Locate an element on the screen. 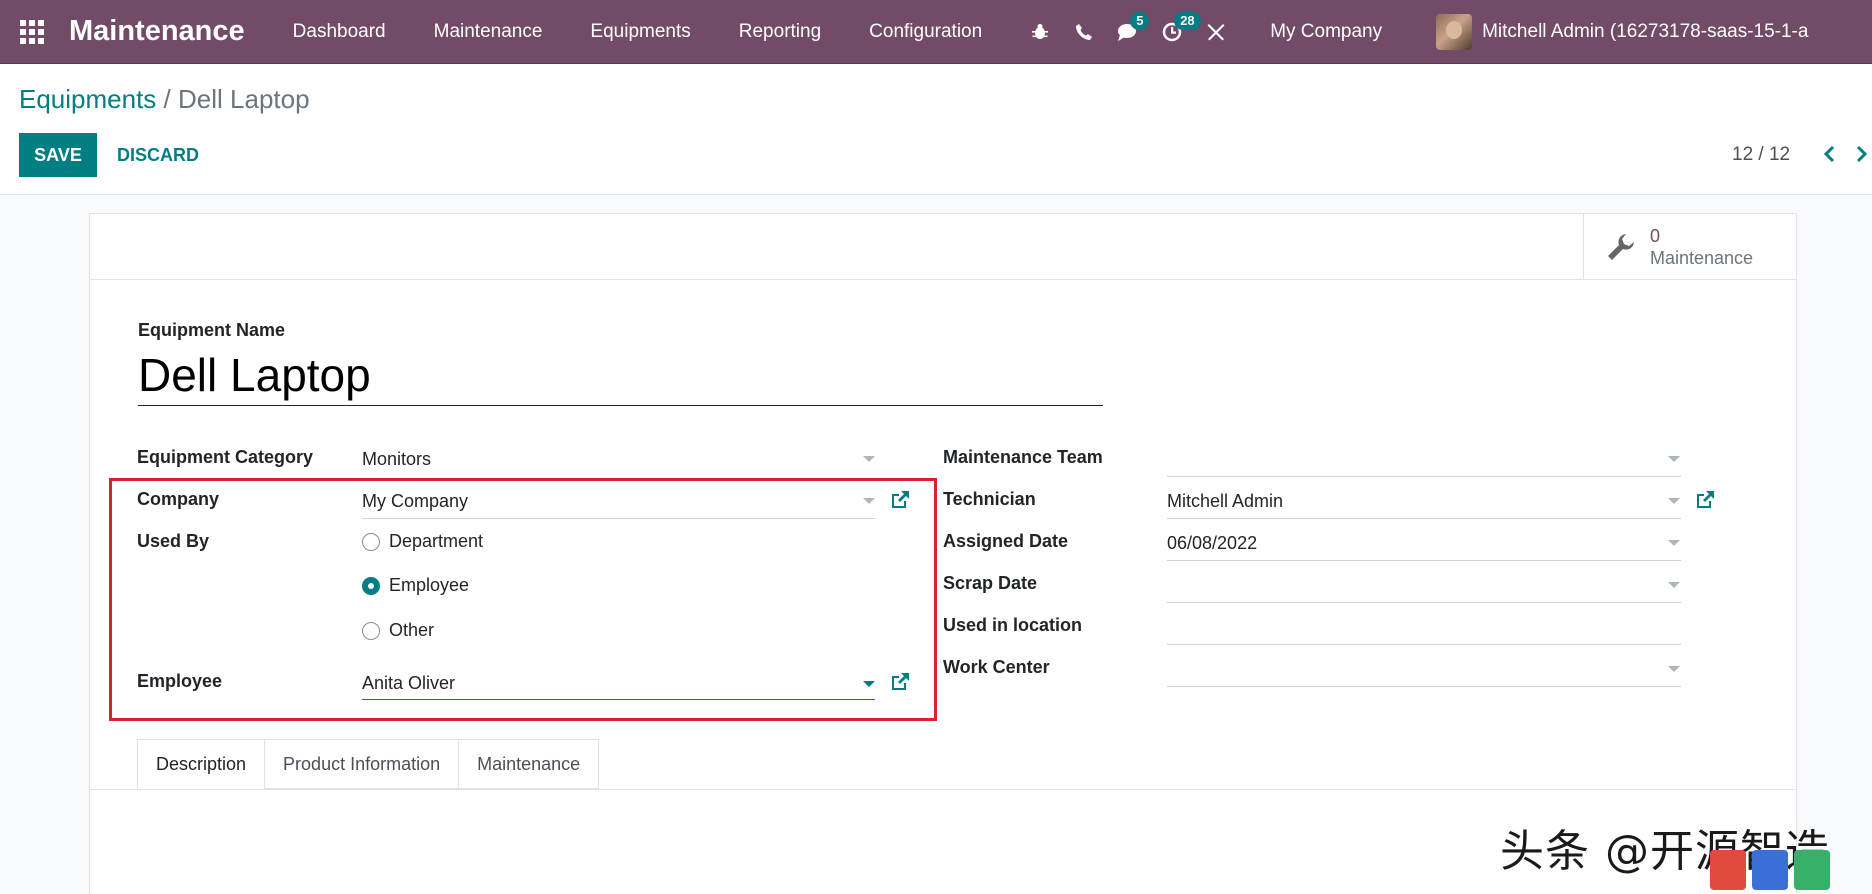 The height and width of the screenshot is (894, 1872). pager-value: 12 / 12 is located at coordinates (1761, 155).